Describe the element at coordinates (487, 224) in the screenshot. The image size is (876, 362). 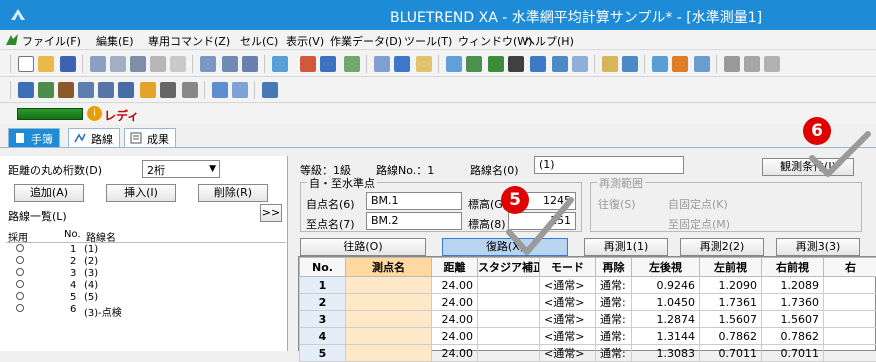
I see `to-elev-label: 標高(8)` at that location.